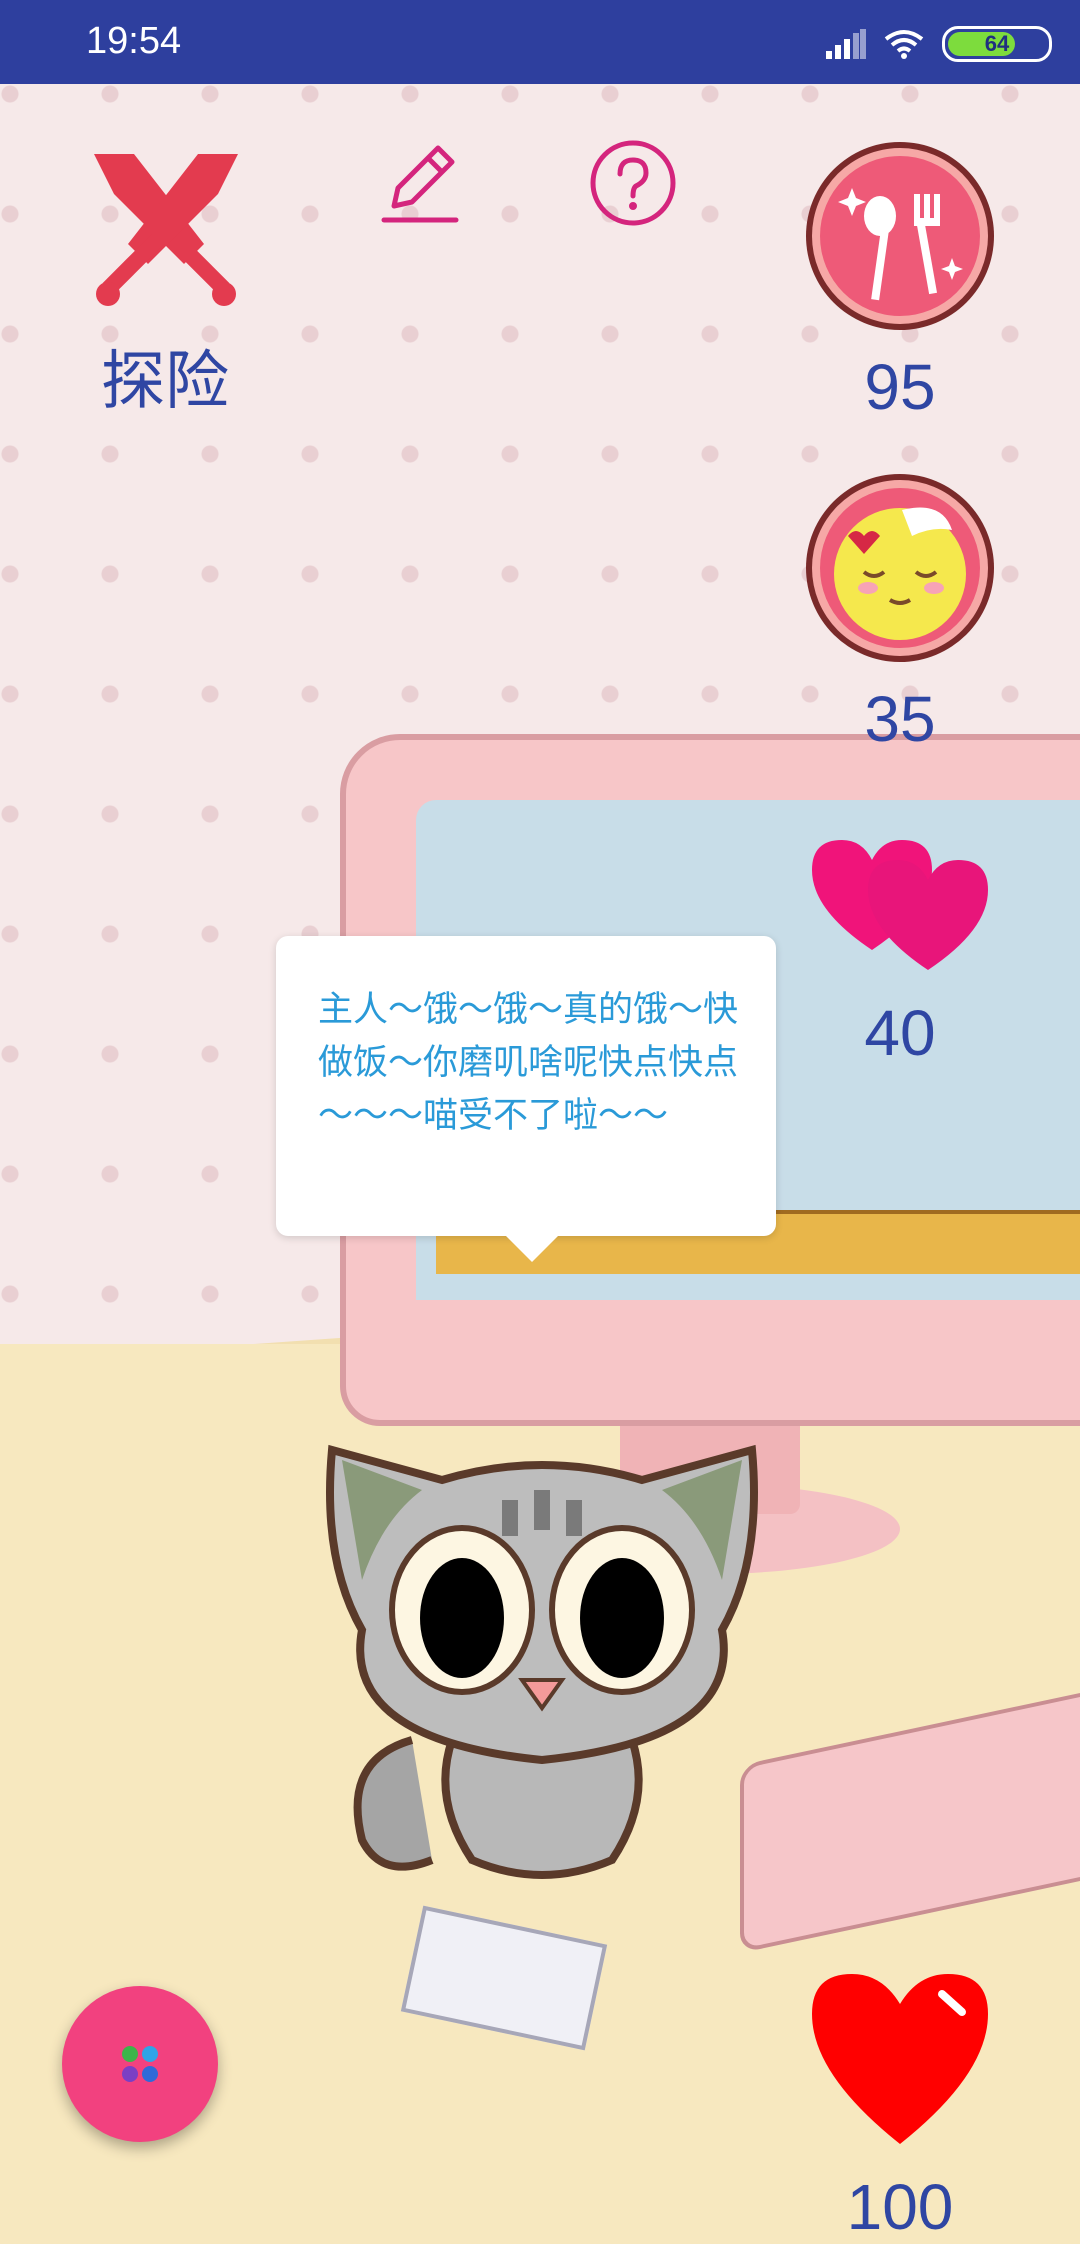 The height and width of the screenshot is (2244, 1080). I want to click on speech-bubble: 主人～饿～饿～真的饿～快做饭～你磨叽啥呢快点快点～～～喵受不了啦～～, so click(526, 1099).